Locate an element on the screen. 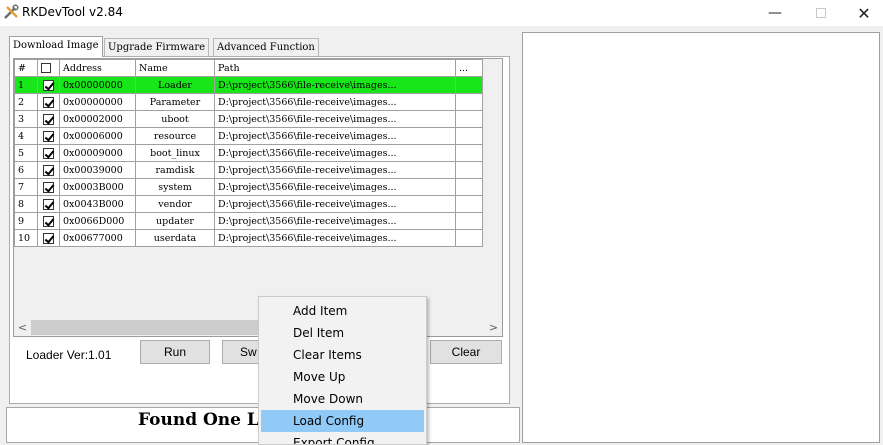 This screenshot has width=883, height=445. run-button: Run is located at coordinates (175, 352).